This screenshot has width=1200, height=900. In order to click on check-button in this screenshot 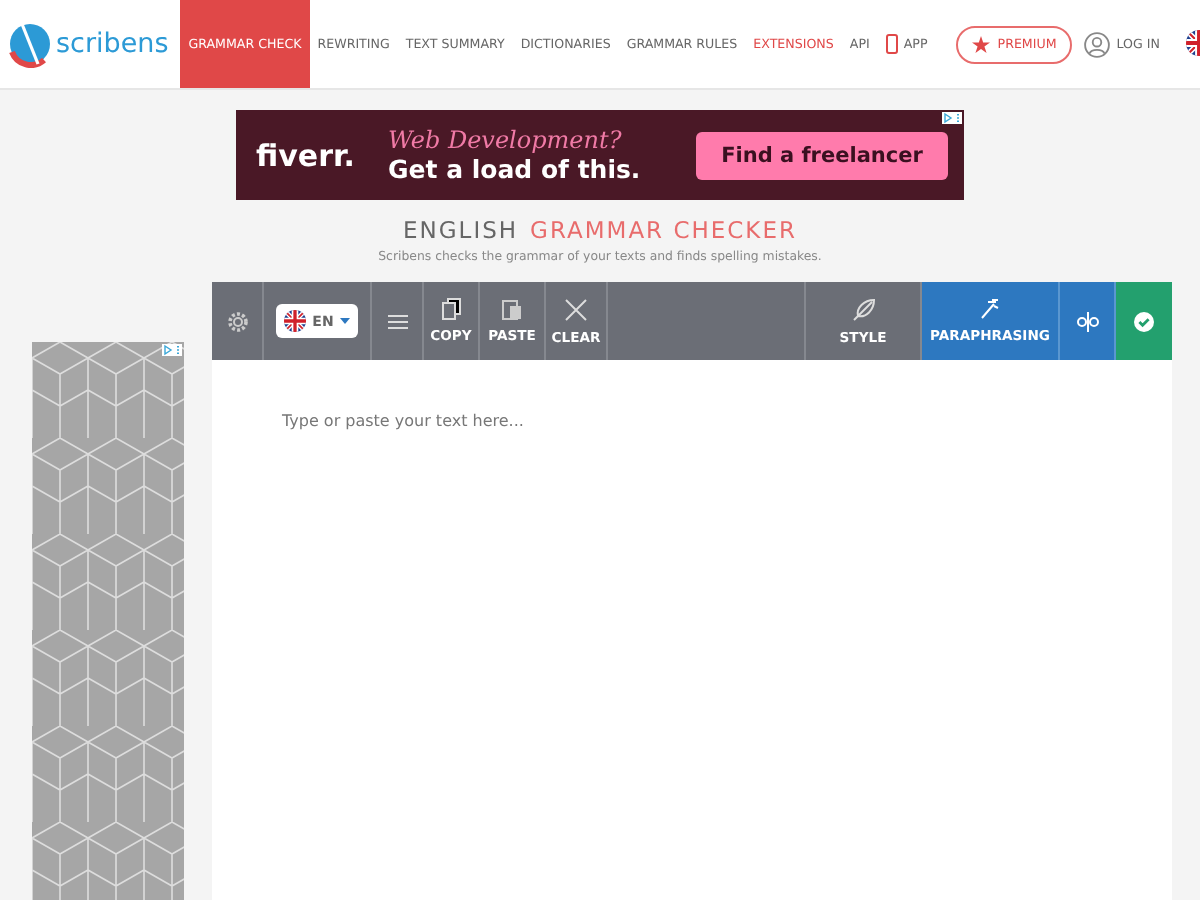, I will do `click(1144, 321)`.